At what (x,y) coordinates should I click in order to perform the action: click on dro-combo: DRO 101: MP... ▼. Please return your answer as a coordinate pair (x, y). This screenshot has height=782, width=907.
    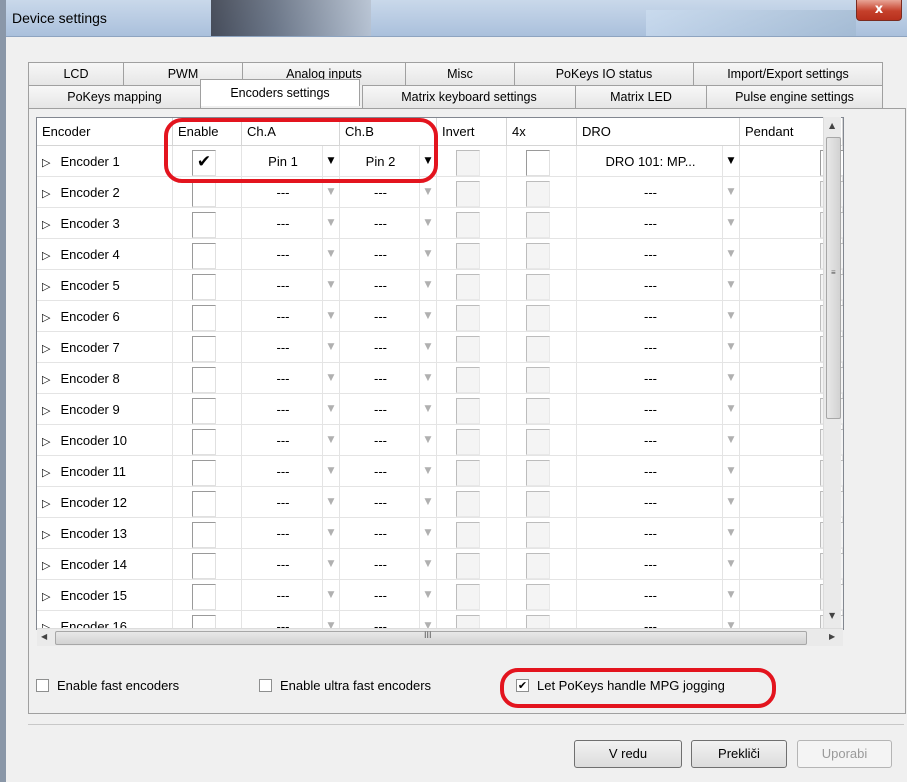
    Looking at the image, I should click on (658, 161).